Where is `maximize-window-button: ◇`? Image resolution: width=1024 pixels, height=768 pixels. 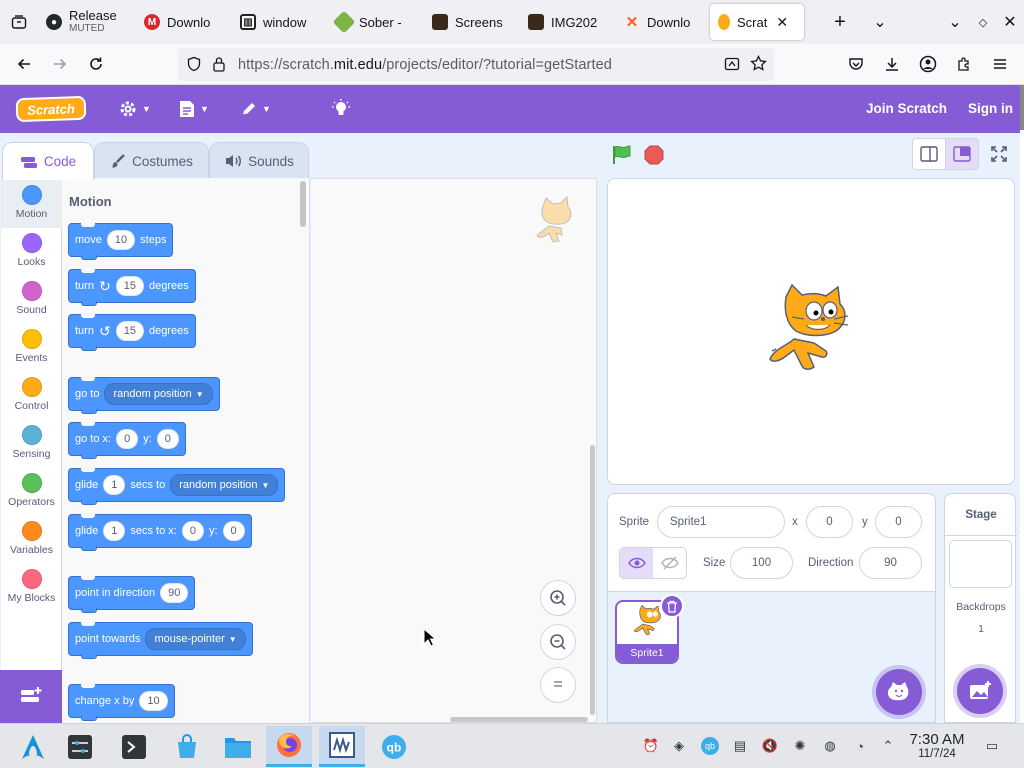
maximize-window-button: ◇ is located at coordinates (983, 22).